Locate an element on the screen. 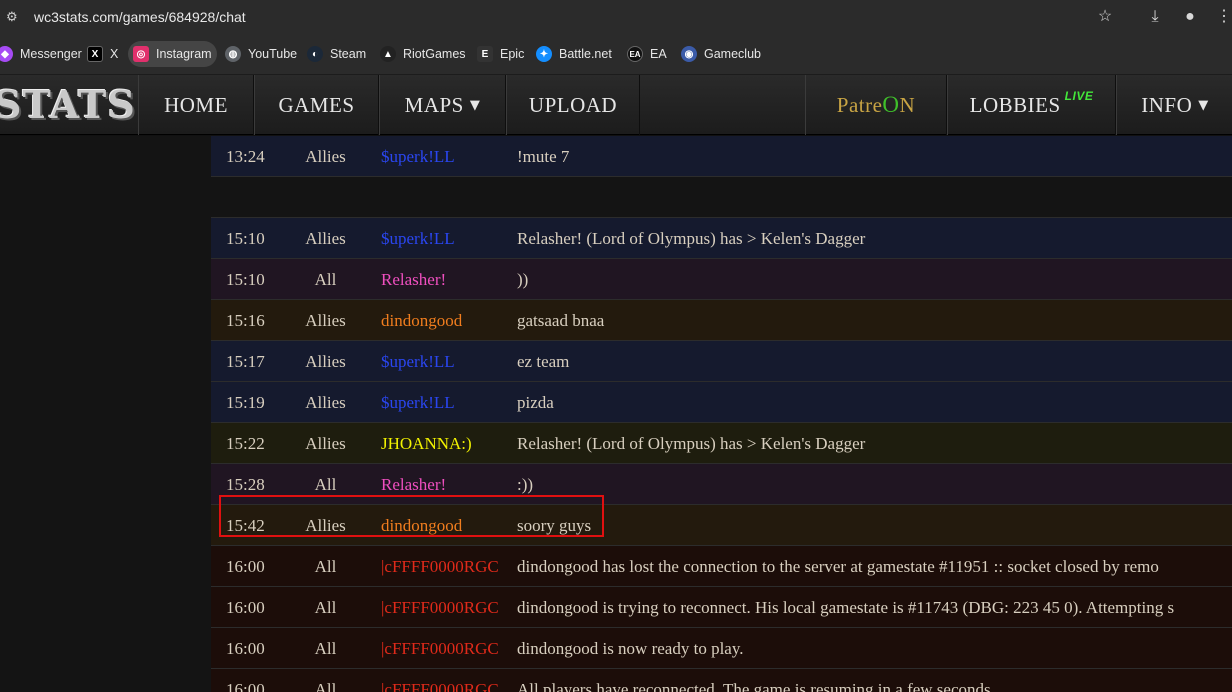  nav-maps: MAPS ▼ is located at coordinates (442, 105).